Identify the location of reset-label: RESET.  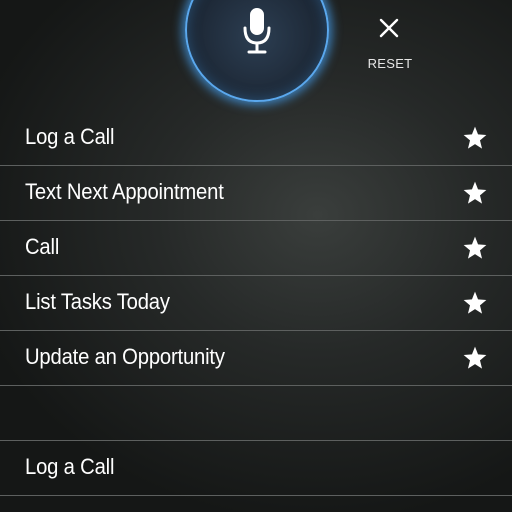
(390, 63).